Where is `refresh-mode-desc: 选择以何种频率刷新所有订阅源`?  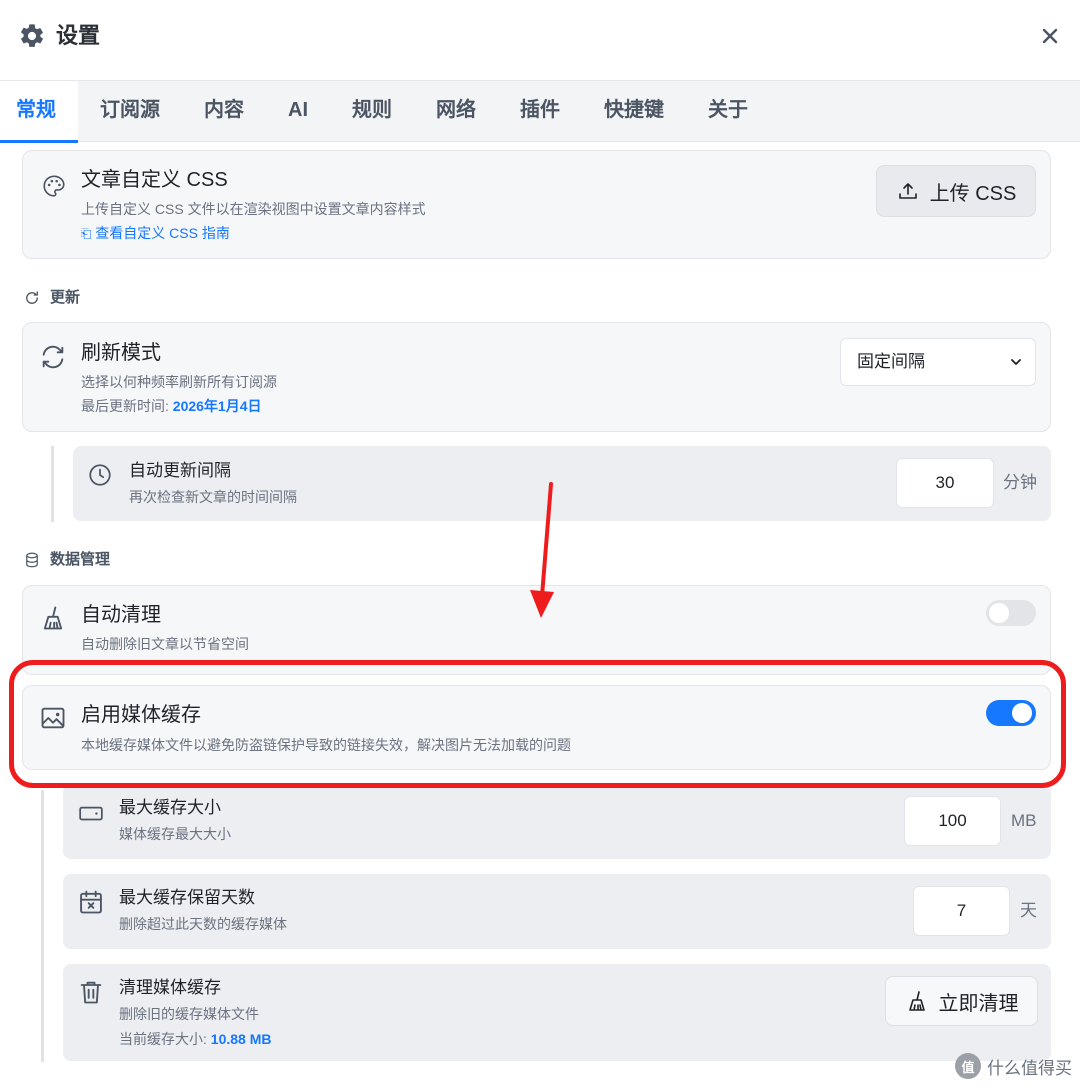 refresh-mode-desc: 选择以何种频率刷新所有订阅源 is located at coordinates (179, 382).